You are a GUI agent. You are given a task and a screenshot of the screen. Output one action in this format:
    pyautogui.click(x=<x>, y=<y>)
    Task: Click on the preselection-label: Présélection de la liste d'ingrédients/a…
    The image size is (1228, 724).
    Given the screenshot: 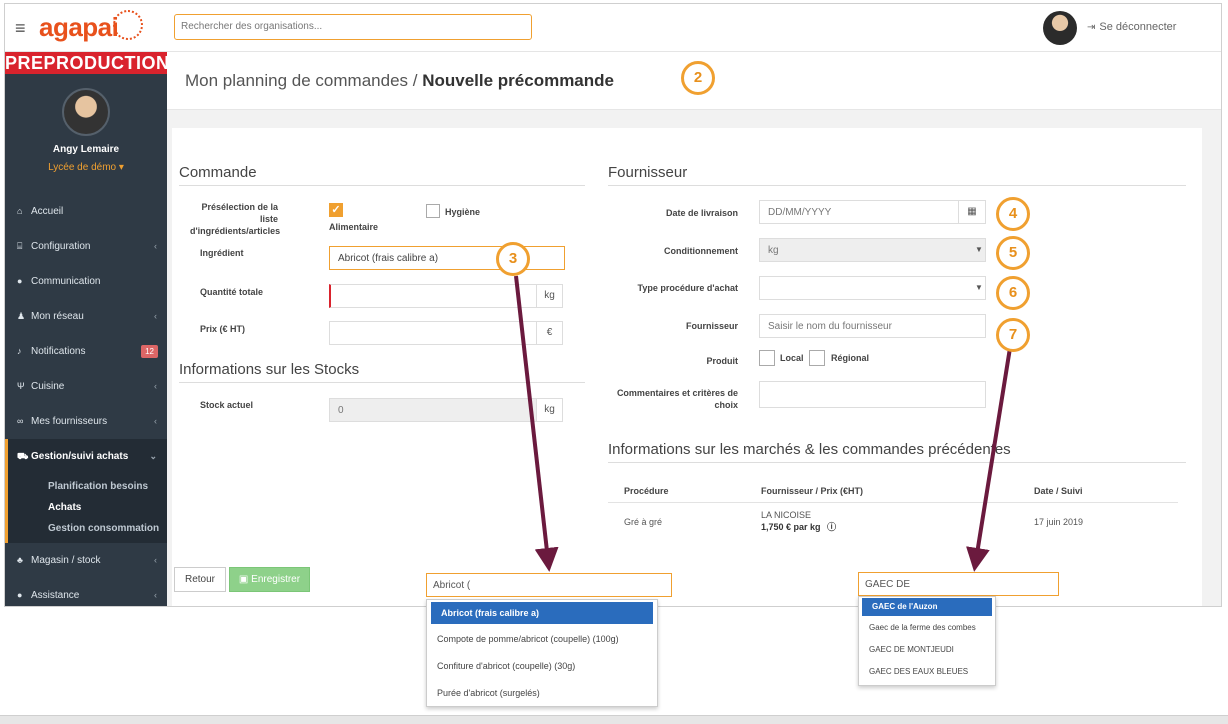 What is the action you would take?
    pyautogui.click(x=235, y=219)
    